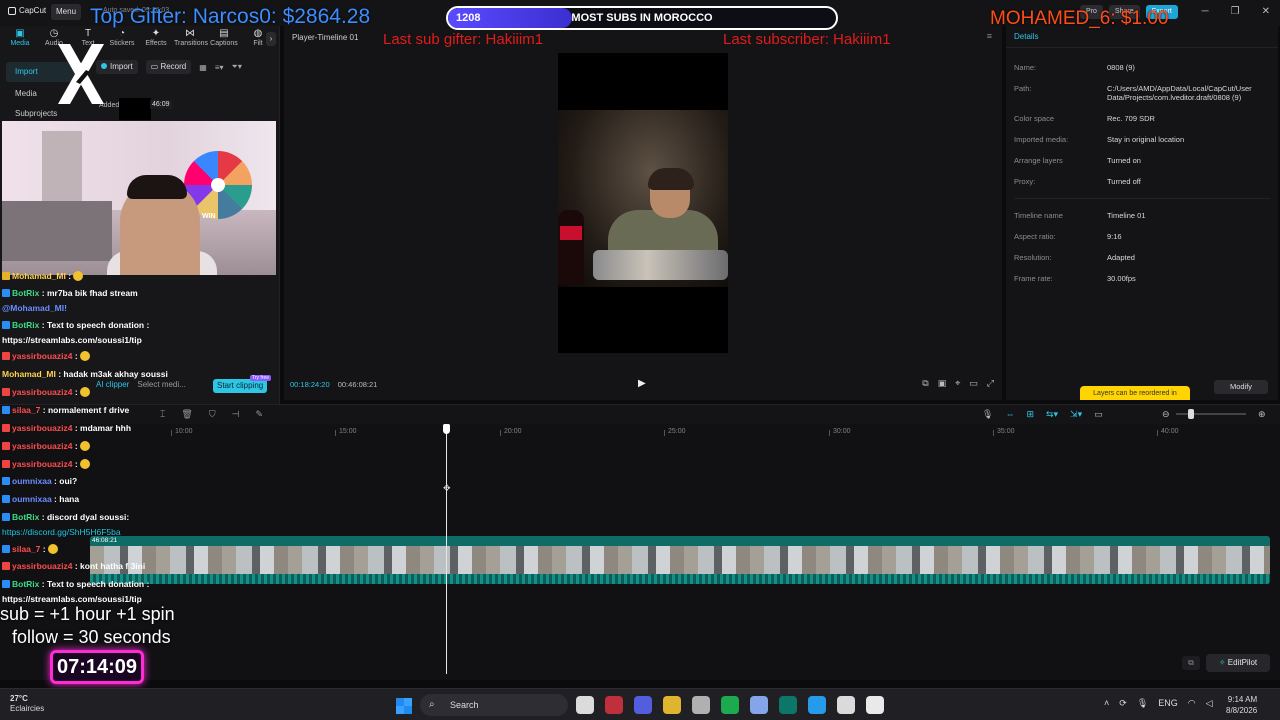 This screenshot has height=720, width=1280. Describe the element at coordinates (446, 549) in the screenshot. I see `playhead` at that location.